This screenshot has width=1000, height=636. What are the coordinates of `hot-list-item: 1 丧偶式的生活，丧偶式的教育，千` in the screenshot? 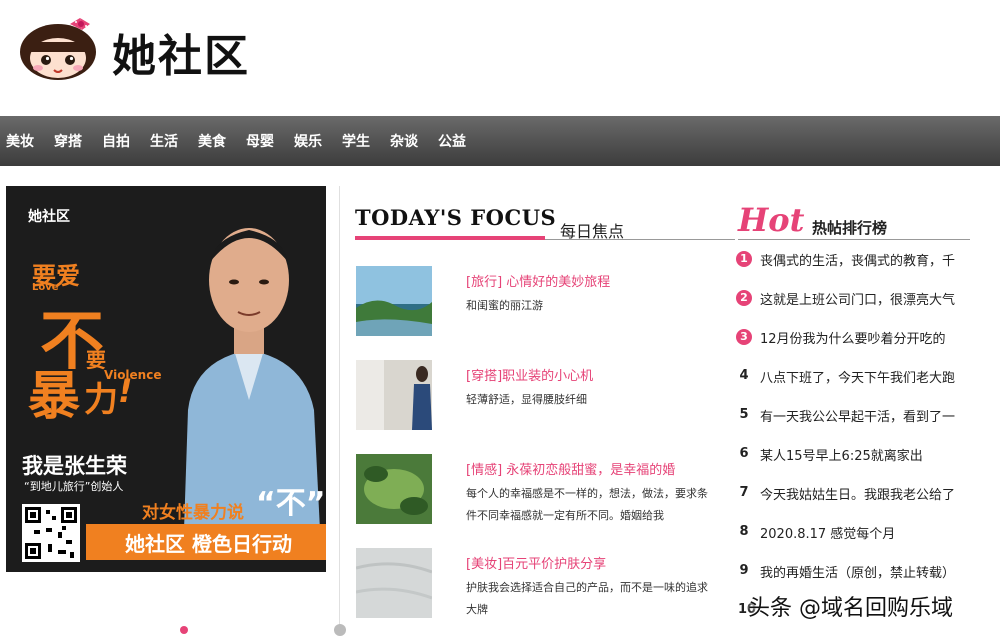 It's located at (856, 260).